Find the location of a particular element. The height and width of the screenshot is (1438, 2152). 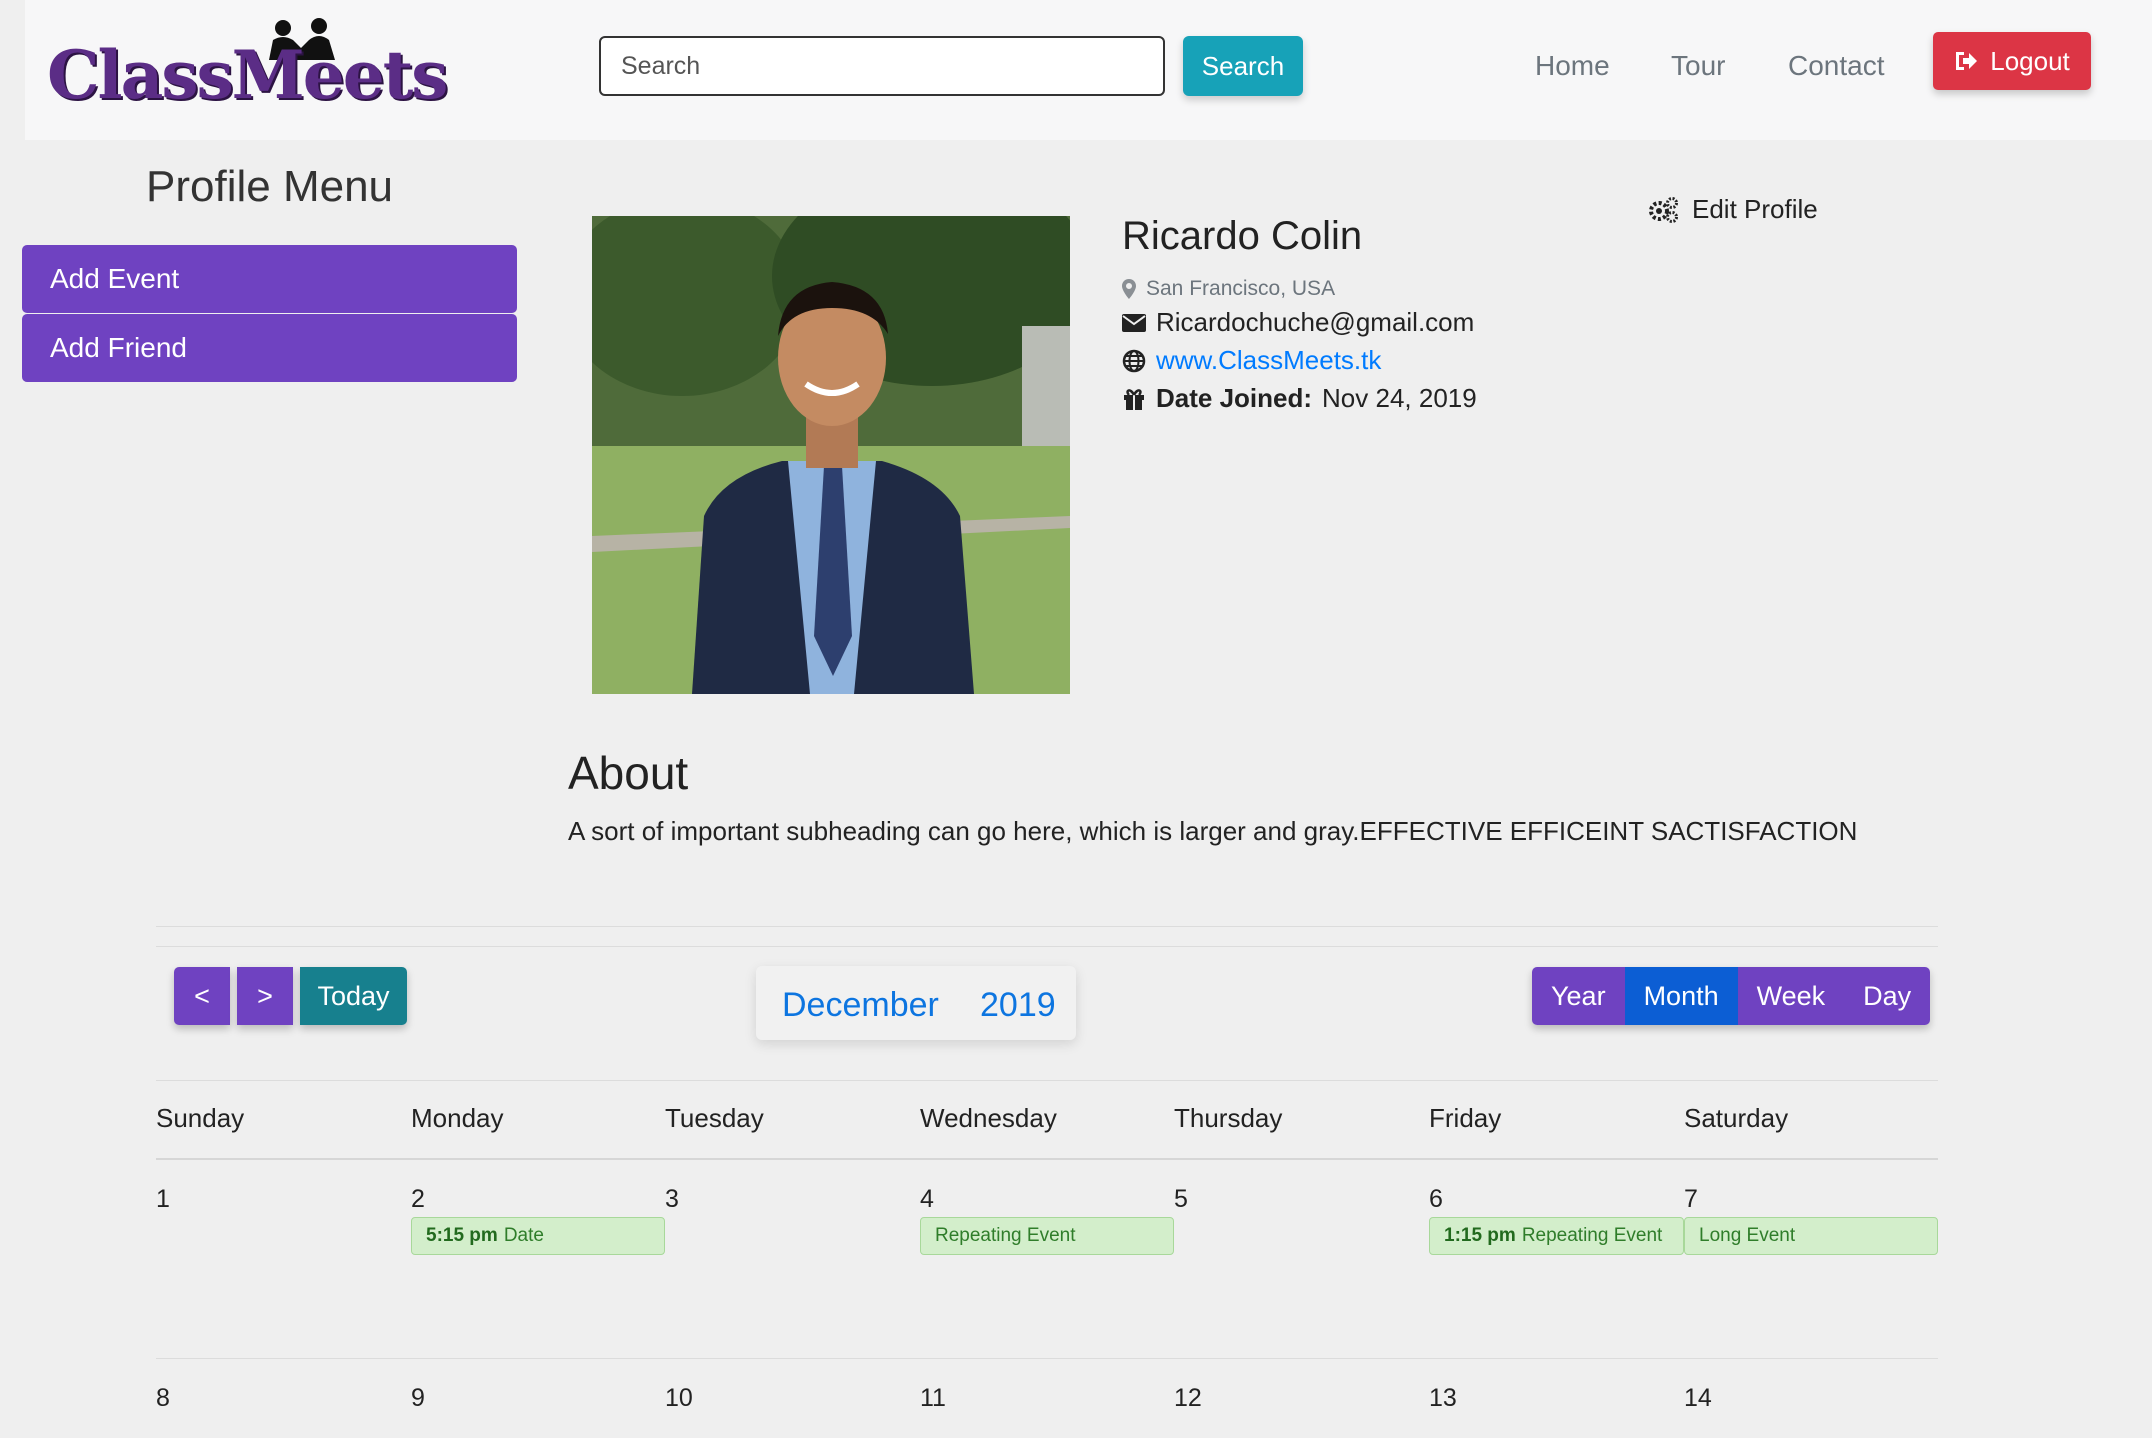

date-joined-label: Date Joined: is located at coordinates (1234, 398).